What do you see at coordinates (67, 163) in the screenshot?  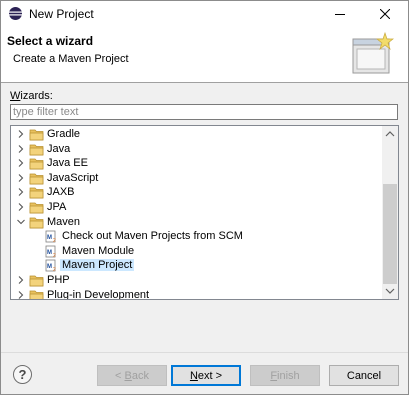 I see `tree-item-label: Java EE` at bounding box center [67, 163].